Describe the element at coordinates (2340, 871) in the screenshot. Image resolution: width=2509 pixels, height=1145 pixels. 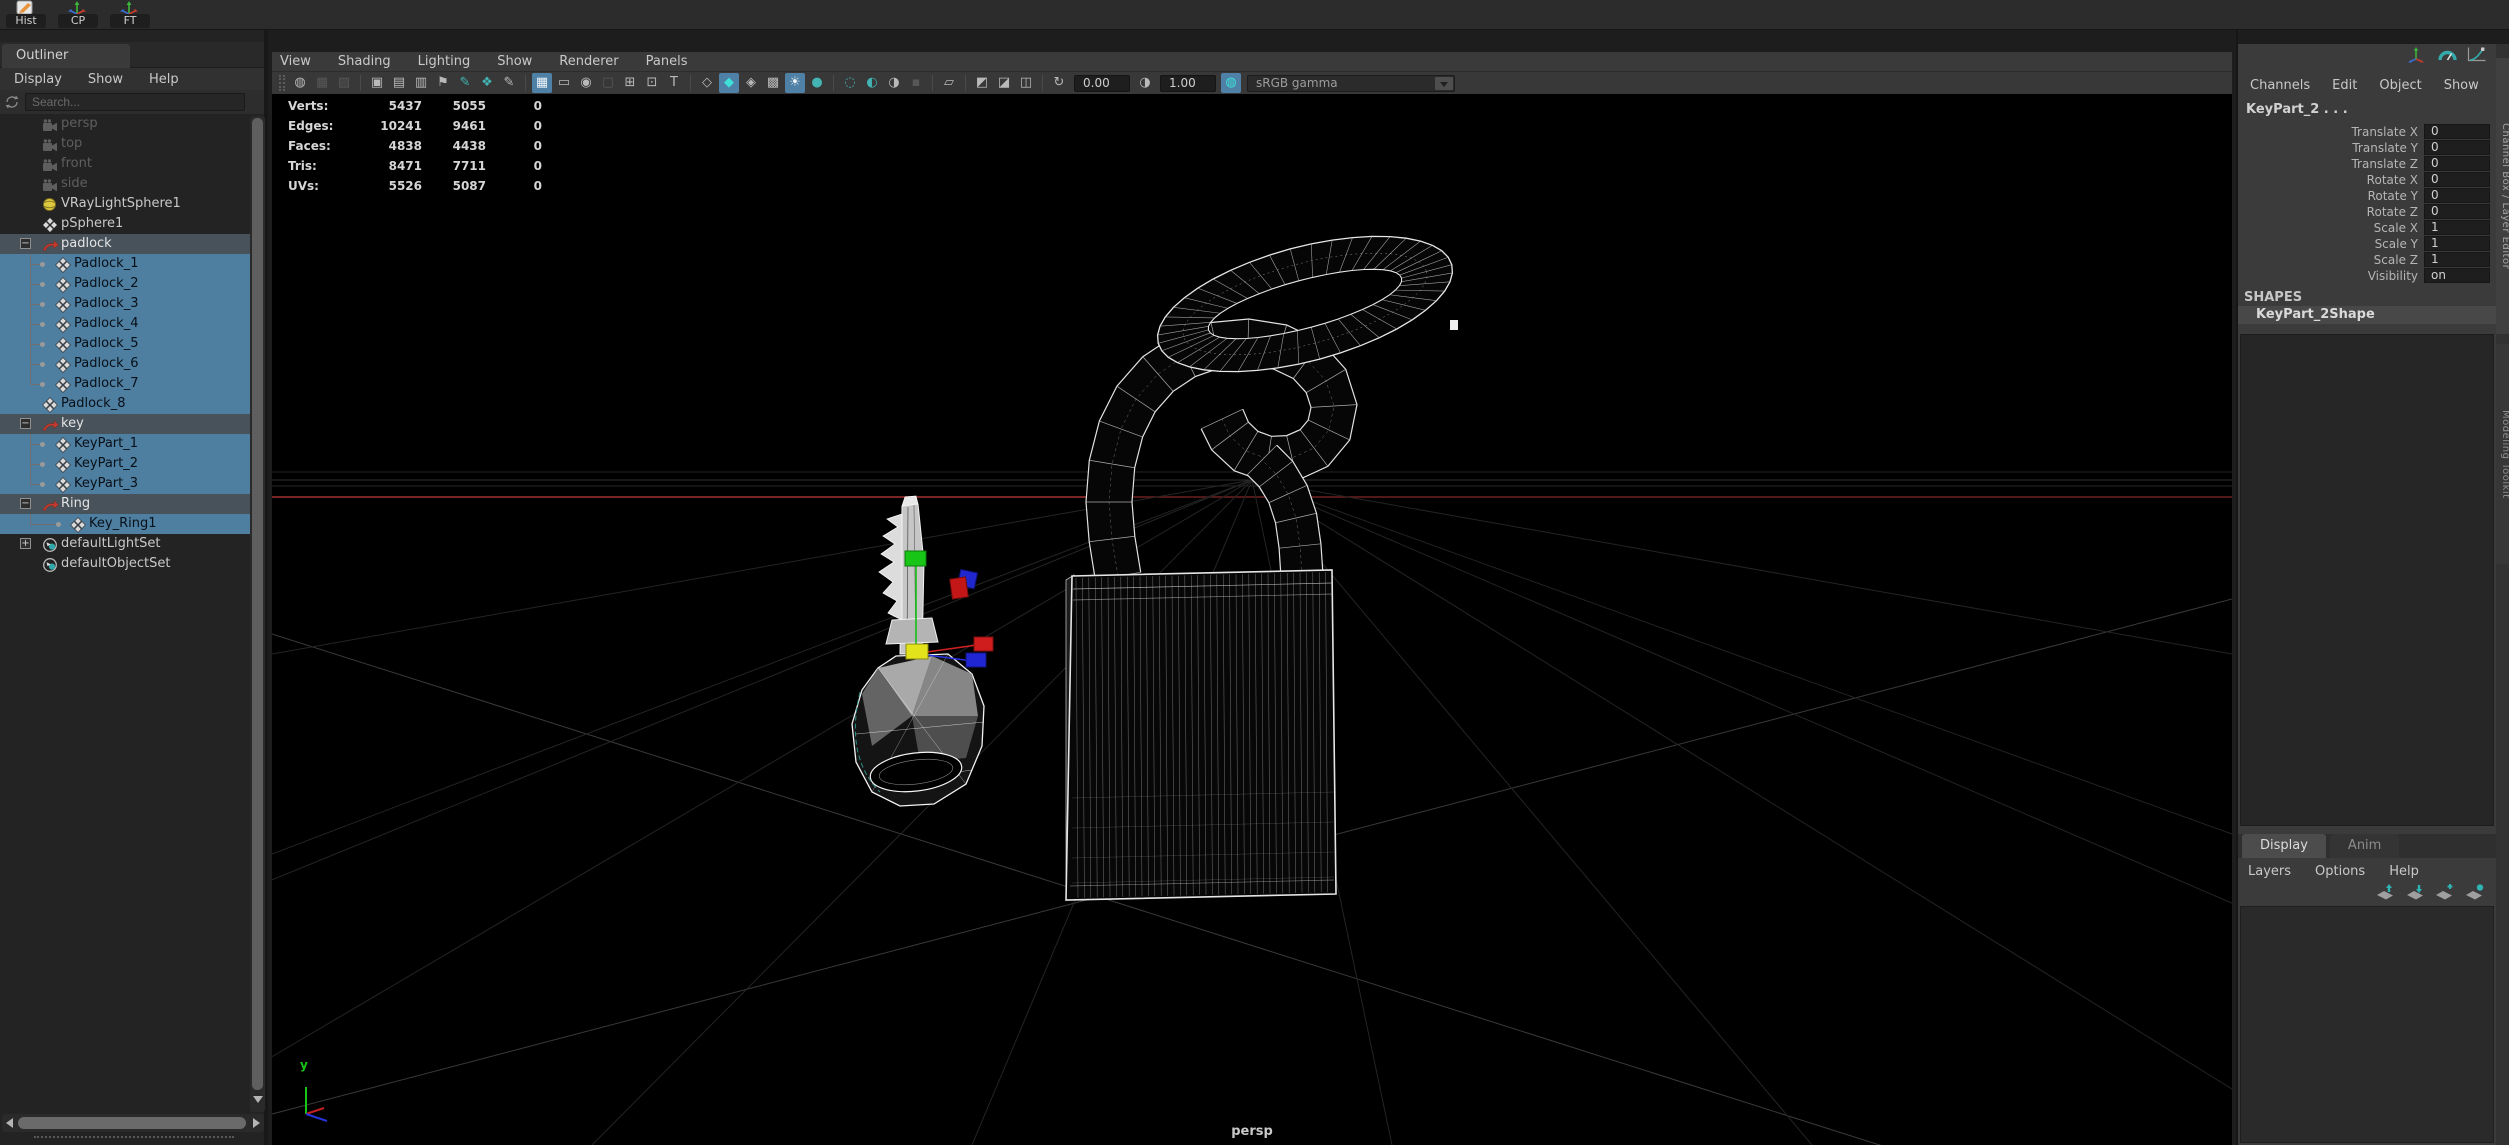
I see `layer-editor-menu-options: Options` at that location.